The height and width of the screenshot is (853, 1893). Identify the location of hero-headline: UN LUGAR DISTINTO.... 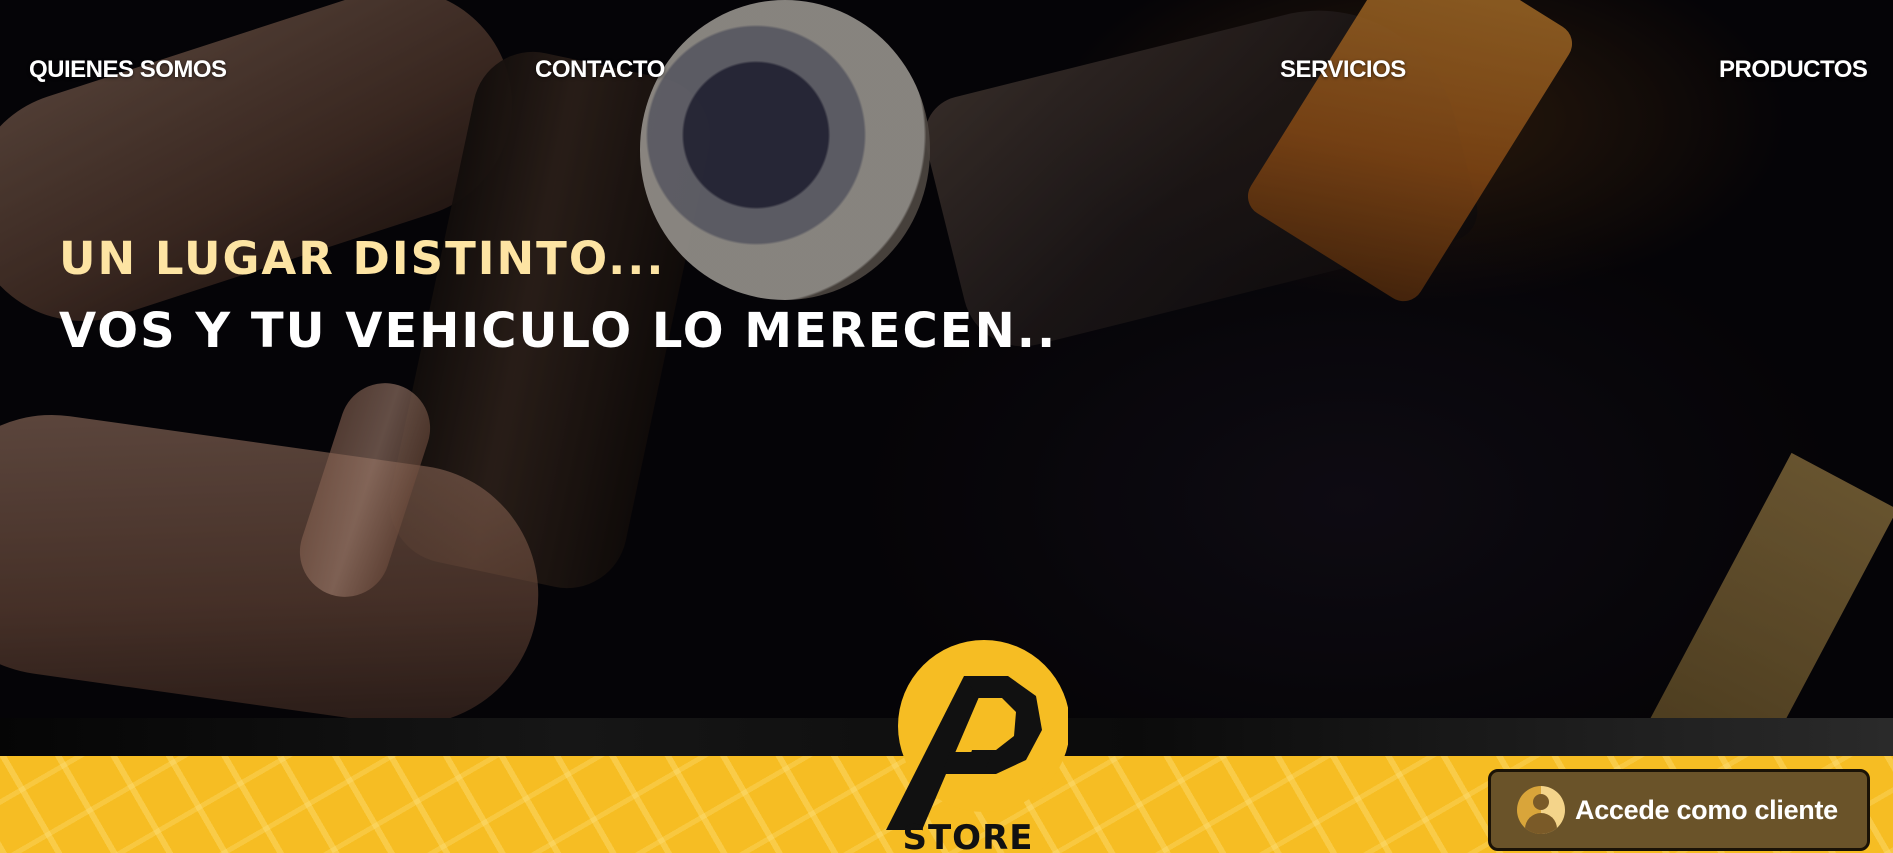
(362, 258).